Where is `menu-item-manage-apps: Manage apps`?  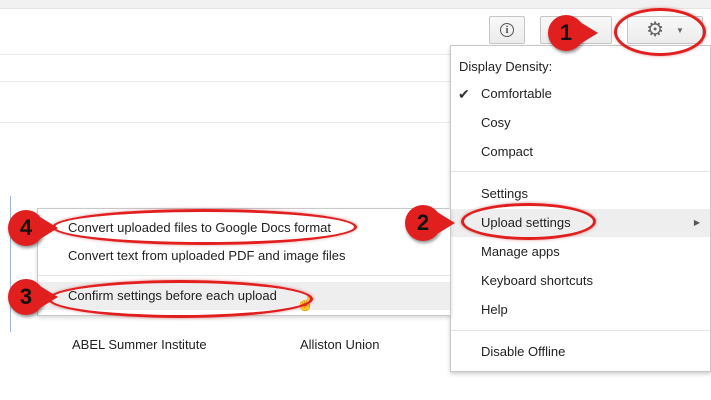
menu-item-manage-apps: Manage apps is located at coordinates (580, 252).